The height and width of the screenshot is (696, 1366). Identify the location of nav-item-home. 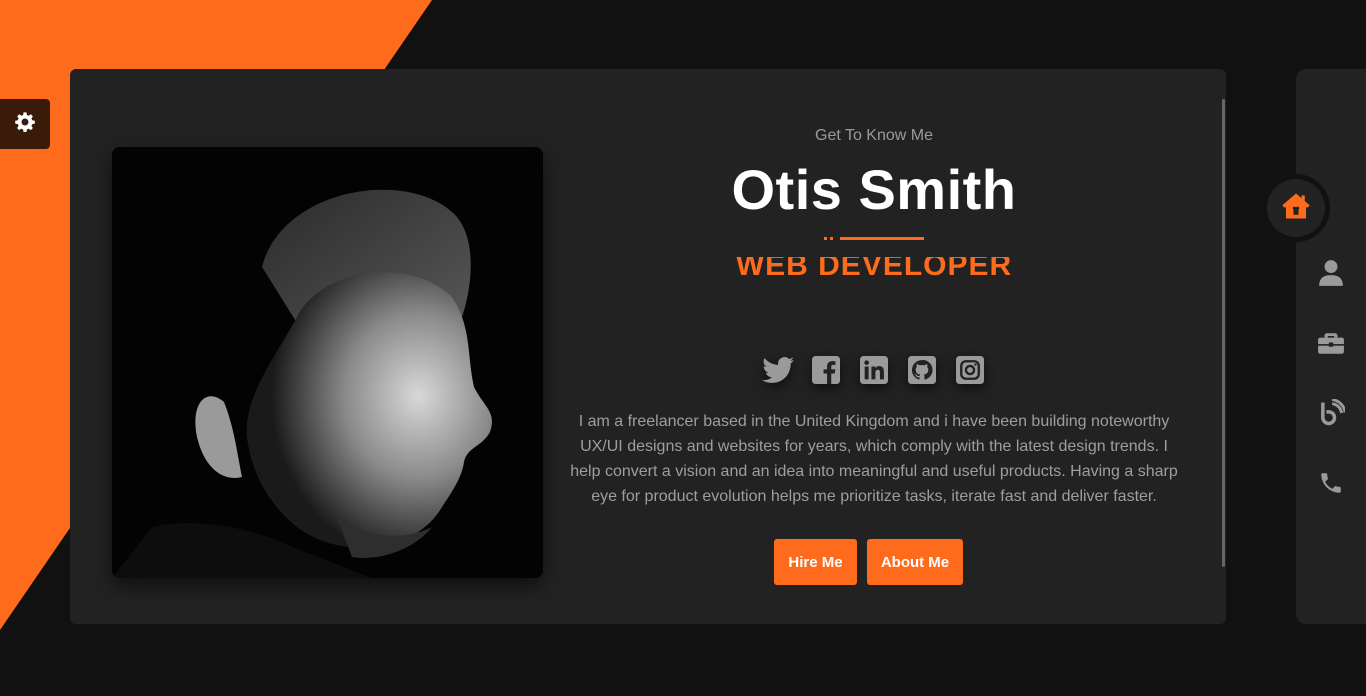
(1296, 208).